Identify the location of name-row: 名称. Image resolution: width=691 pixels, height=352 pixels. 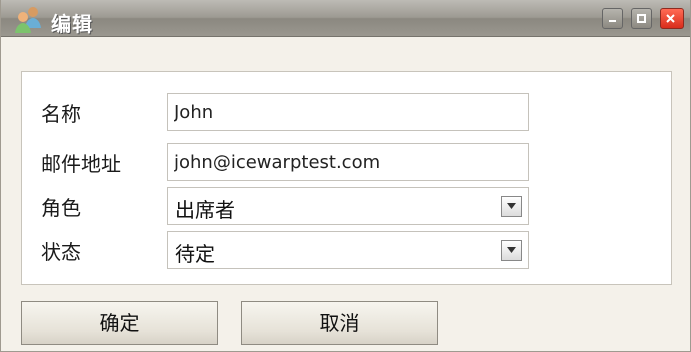
(346, 110).